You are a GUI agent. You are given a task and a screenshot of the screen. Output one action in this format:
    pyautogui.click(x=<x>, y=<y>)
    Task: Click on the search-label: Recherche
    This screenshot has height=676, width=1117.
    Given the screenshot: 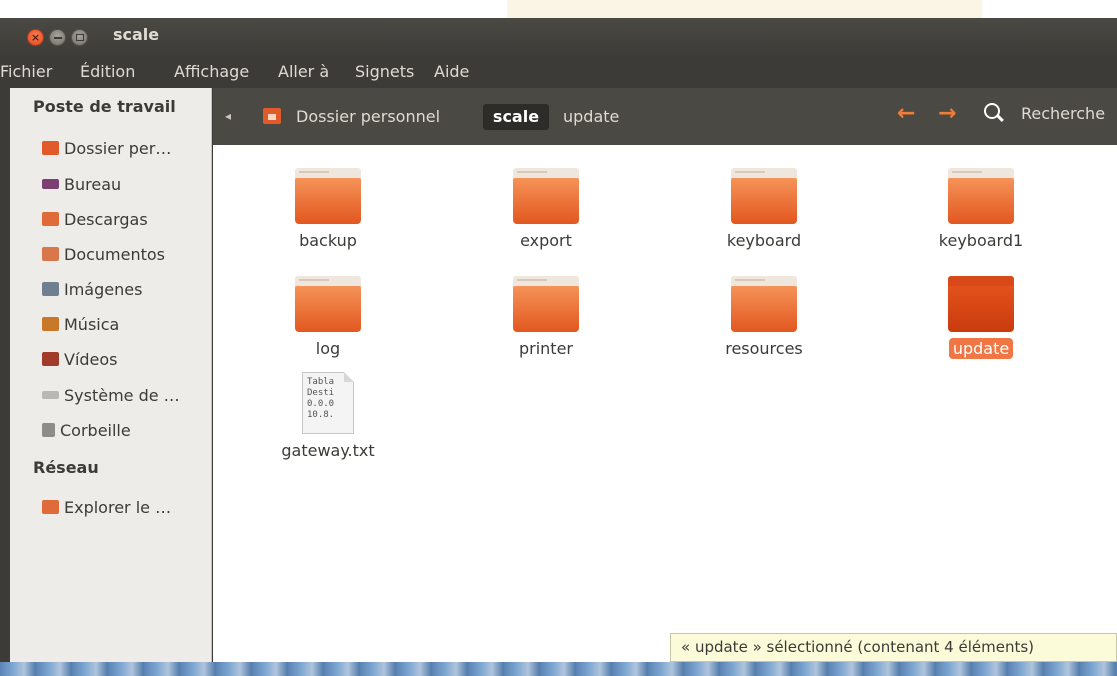 What is the action you would take?
    pyautogui.click(x=1063, y=113)
    